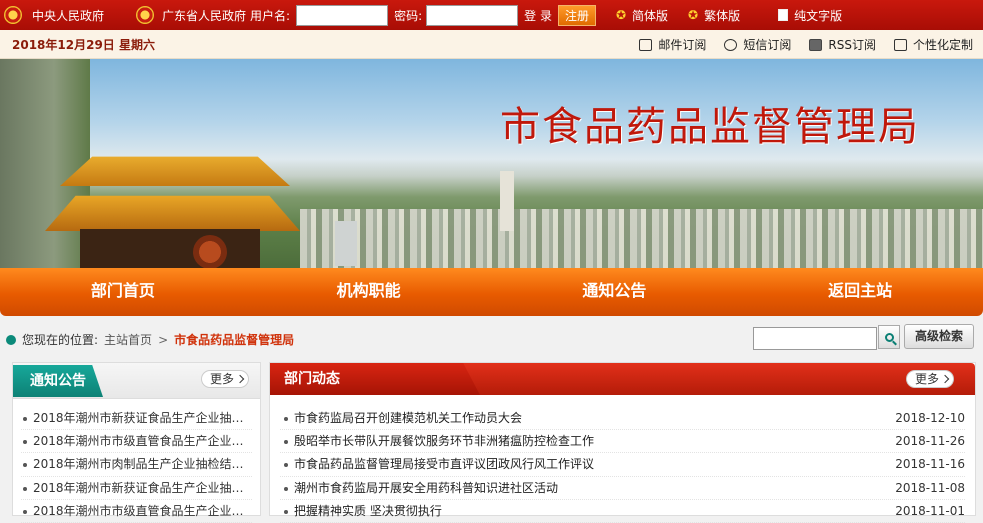  What do you see at coordinates (175, 171) in the screenshot?
I see `pavilion-roof-upper` at bounding box center [175, 171].